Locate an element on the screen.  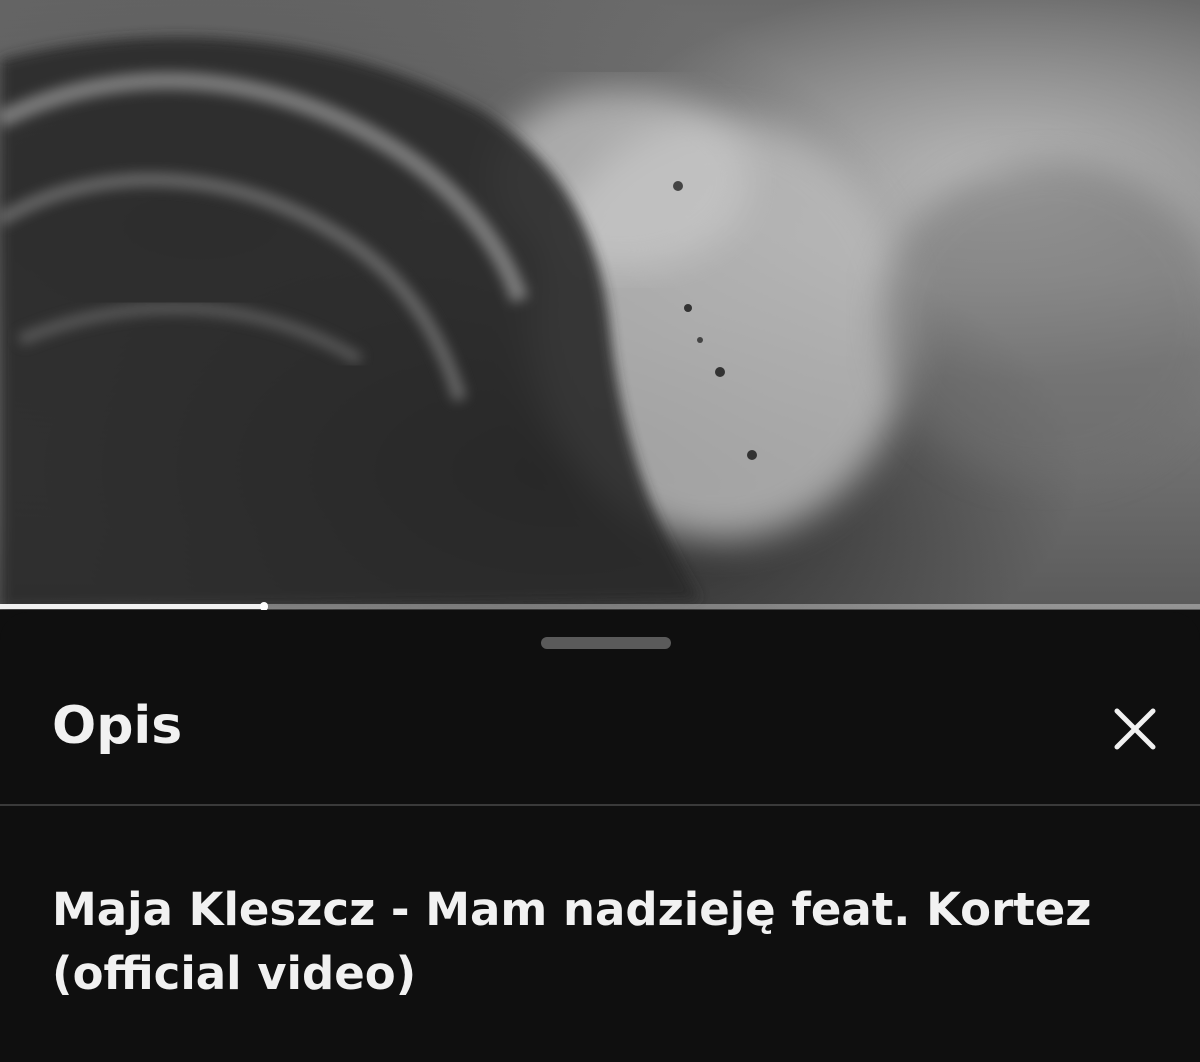
drag-handle is located at coordinates (606, 643).